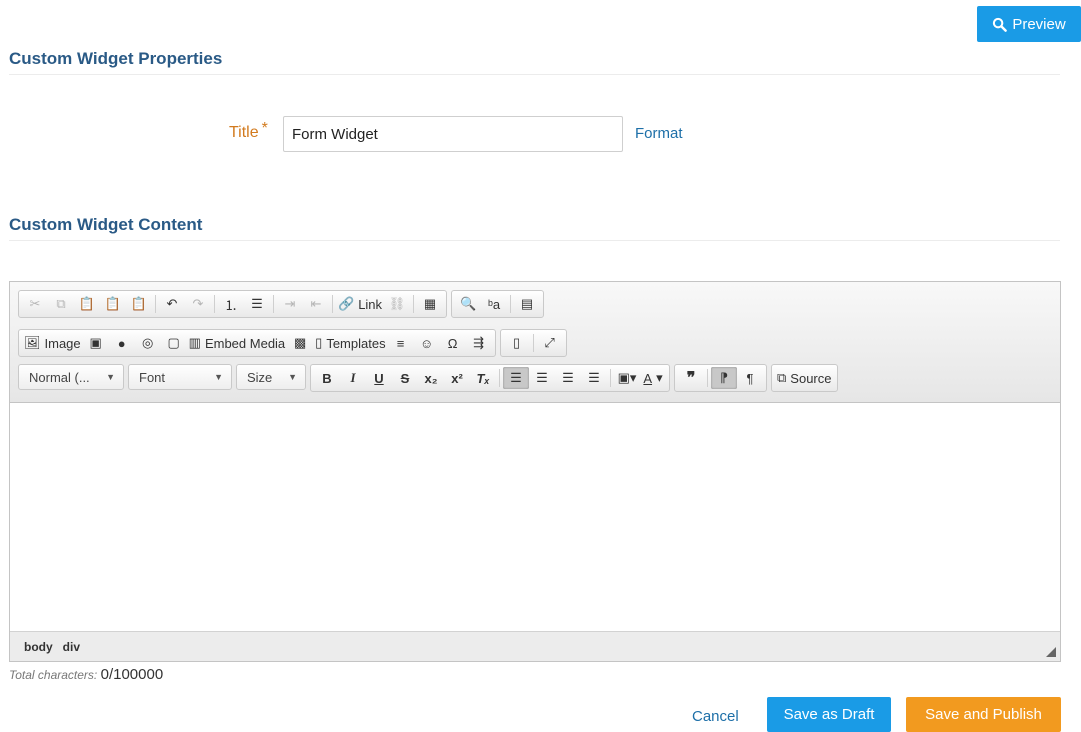 Image resolution: width=1081 pixels, height=732 pixels. I want to click on size-select: Size ▼, so click(271, 377).